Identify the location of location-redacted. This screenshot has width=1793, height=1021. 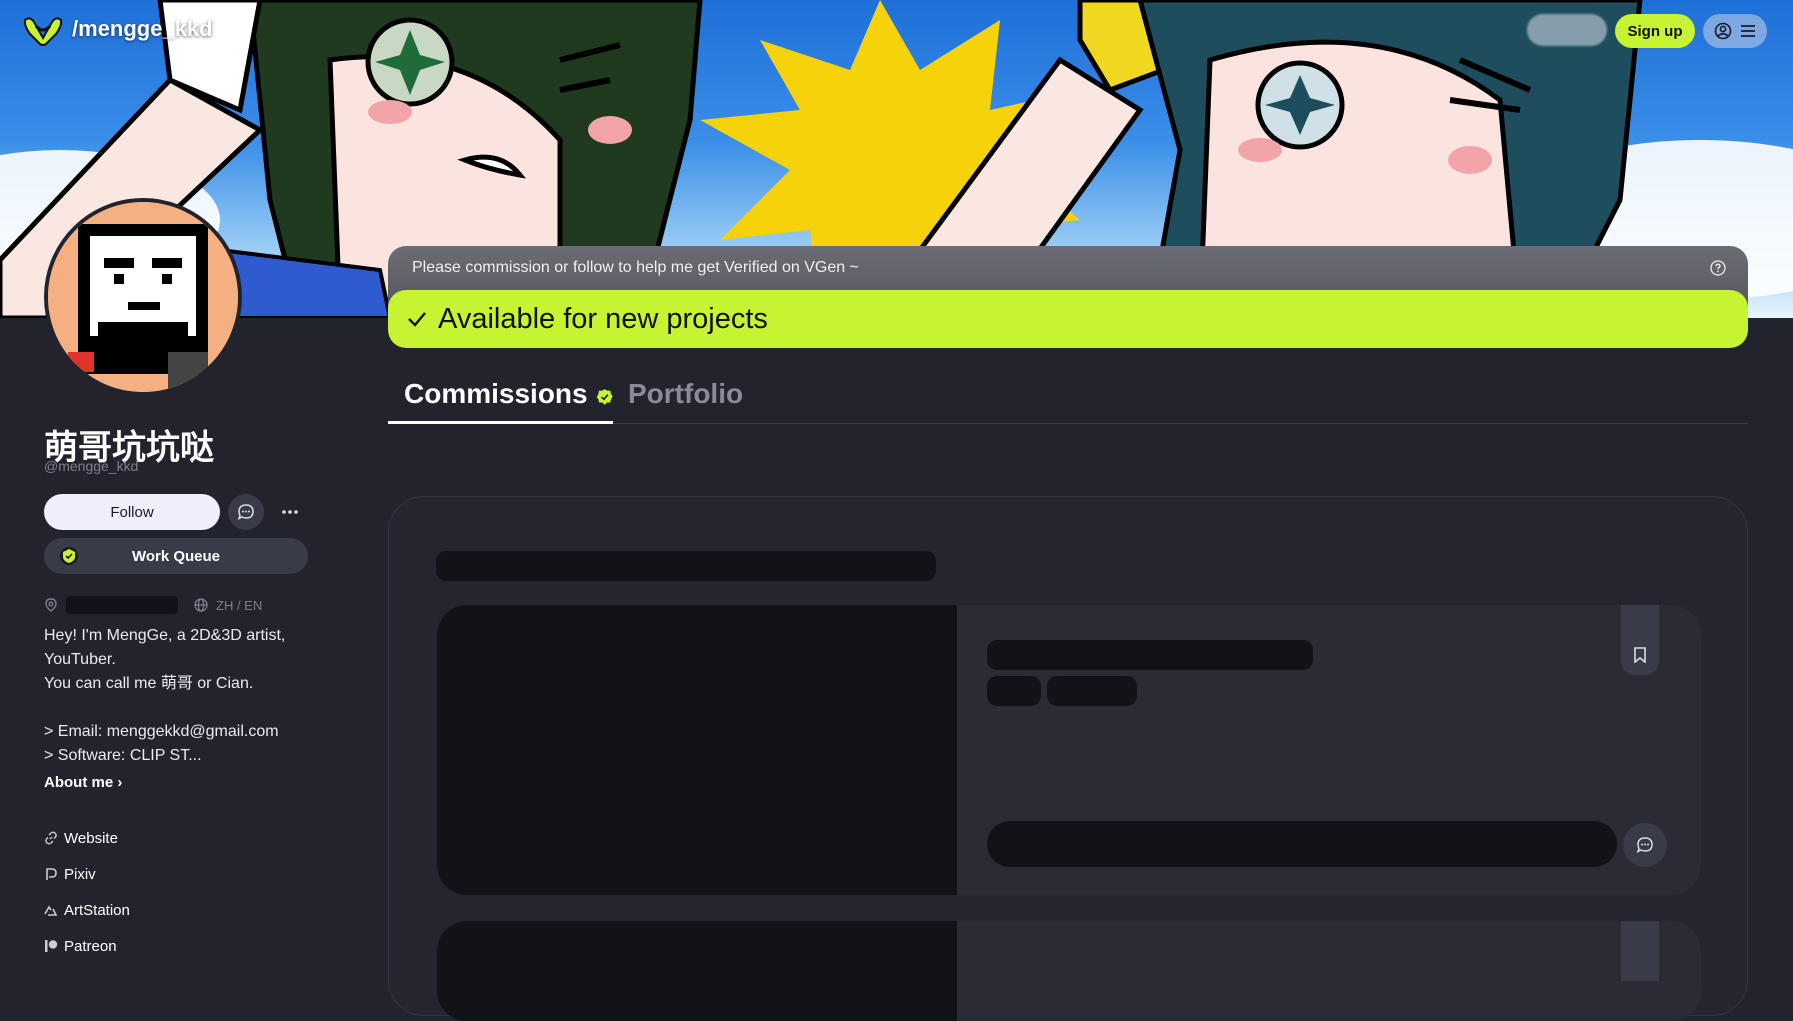
(122, 605).